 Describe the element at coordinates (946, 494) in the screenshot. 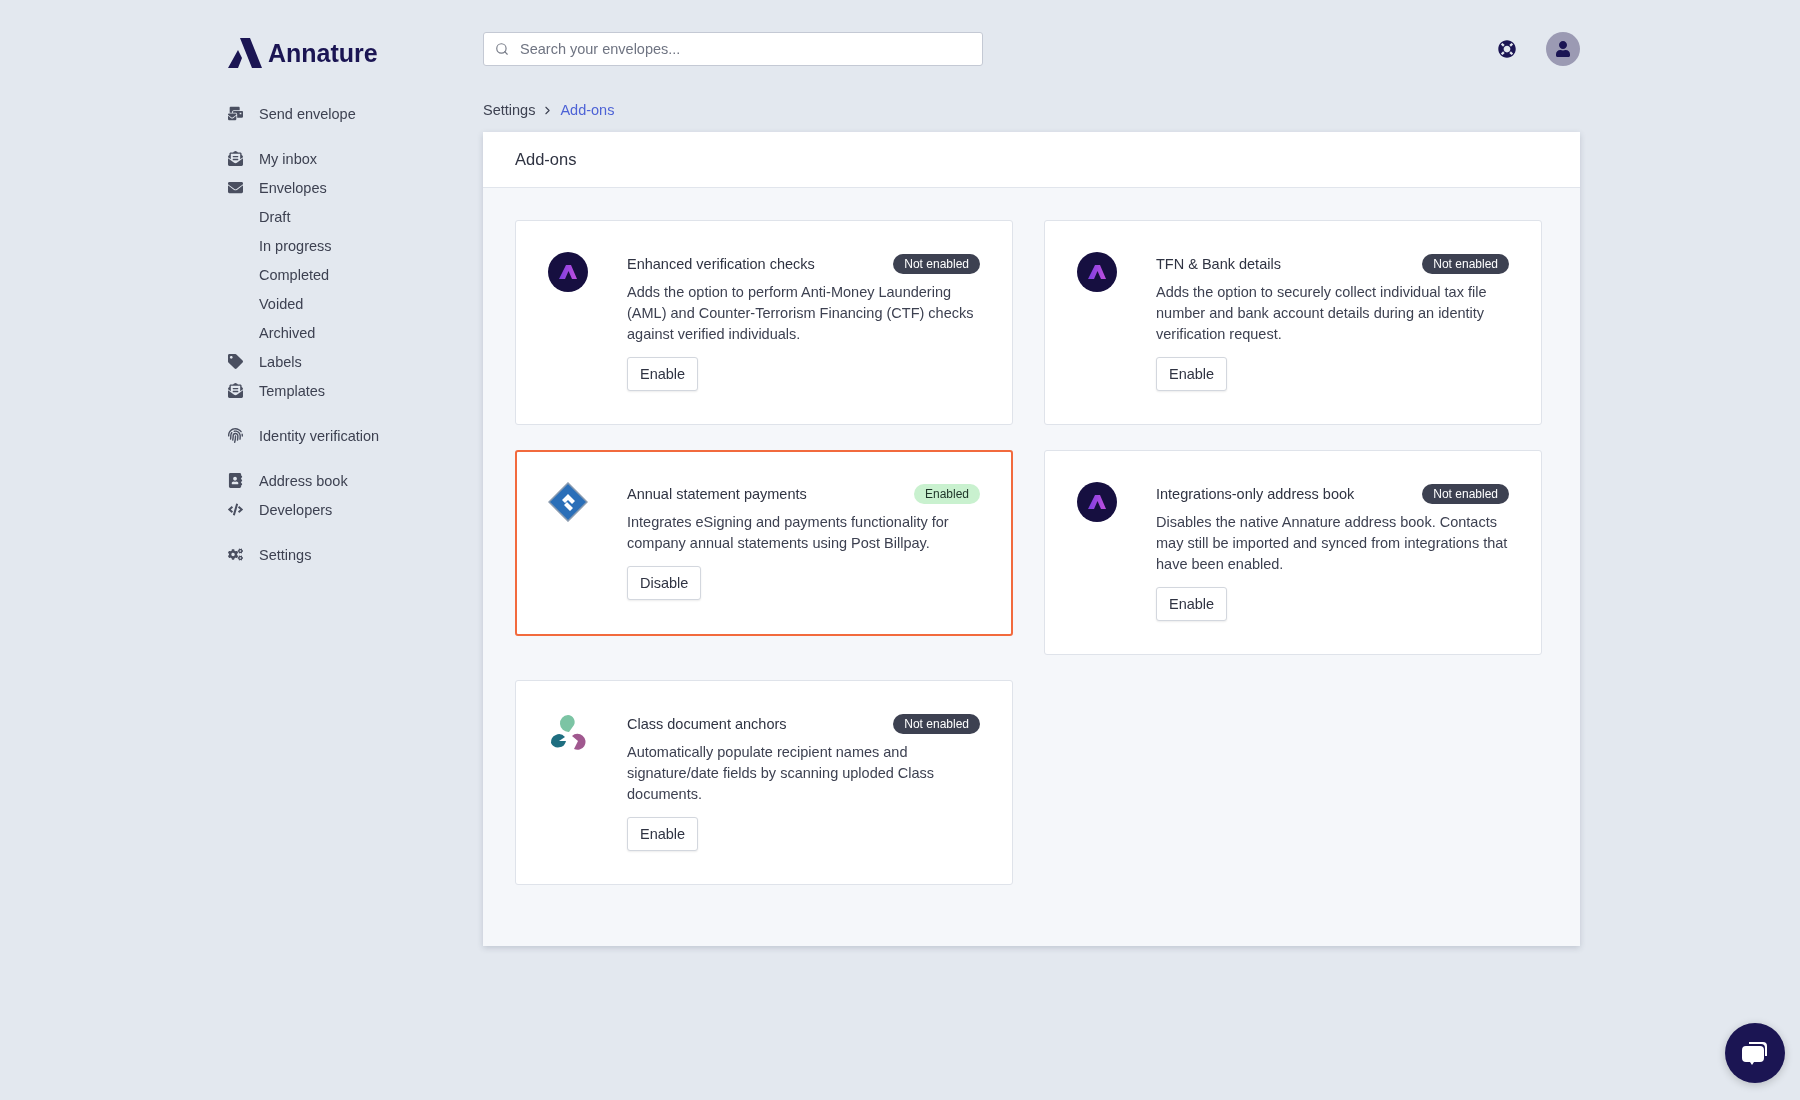

I see `status-badge: Enabled` at that location.